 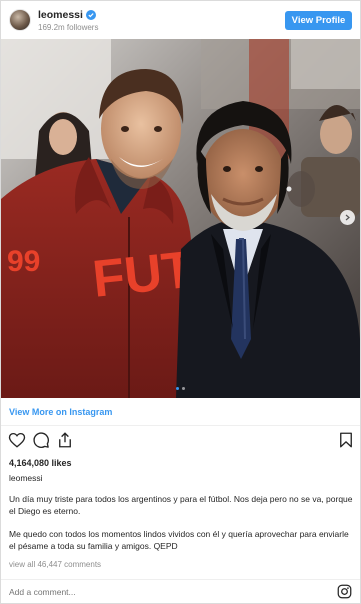 I want to click on instagram-logo-icon, so click(x=344, y=591).